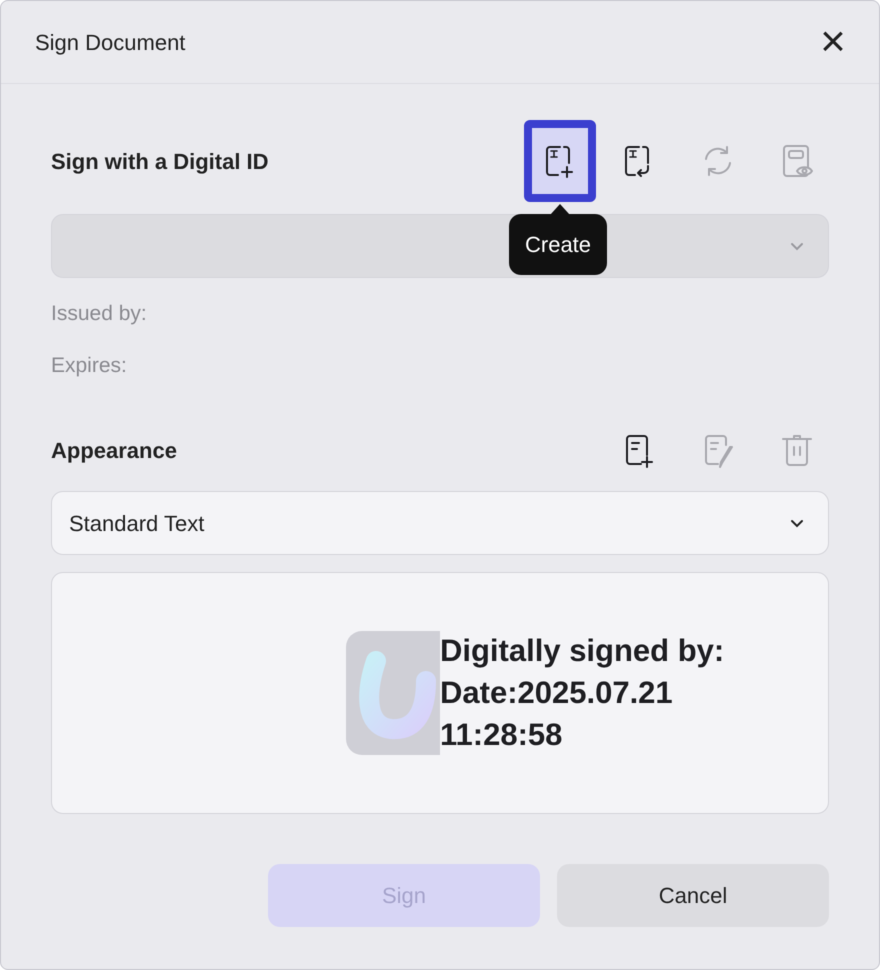 The height and width of the screenshot is (970, 880). Describe the element at coordinates (582, 651) in the screenshot. I see `signature-text-line: Digitally signed by:` at that location.